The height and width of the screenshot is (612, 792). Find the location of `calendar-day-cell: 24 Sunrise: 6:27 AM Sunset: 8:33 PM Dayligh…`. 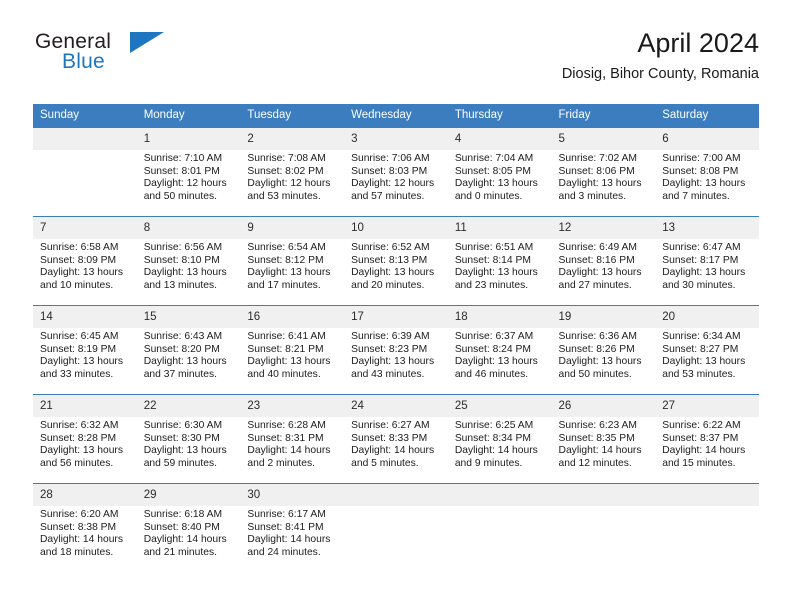

calendar-day-cell: 24 Sunrise: 6:27 AM Sunset: 8:33 PM Dayligh… is located at coordinates (396, 439).